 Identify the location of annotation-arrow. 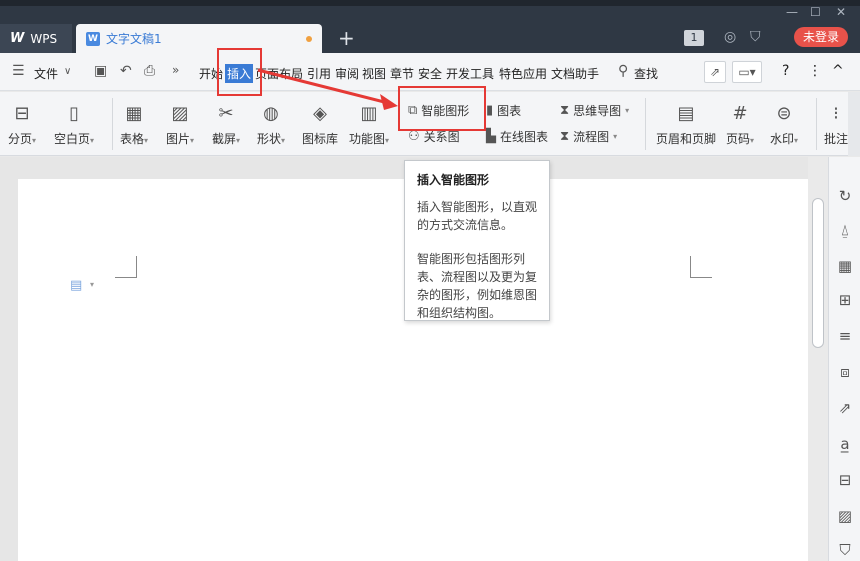
(327, 89).